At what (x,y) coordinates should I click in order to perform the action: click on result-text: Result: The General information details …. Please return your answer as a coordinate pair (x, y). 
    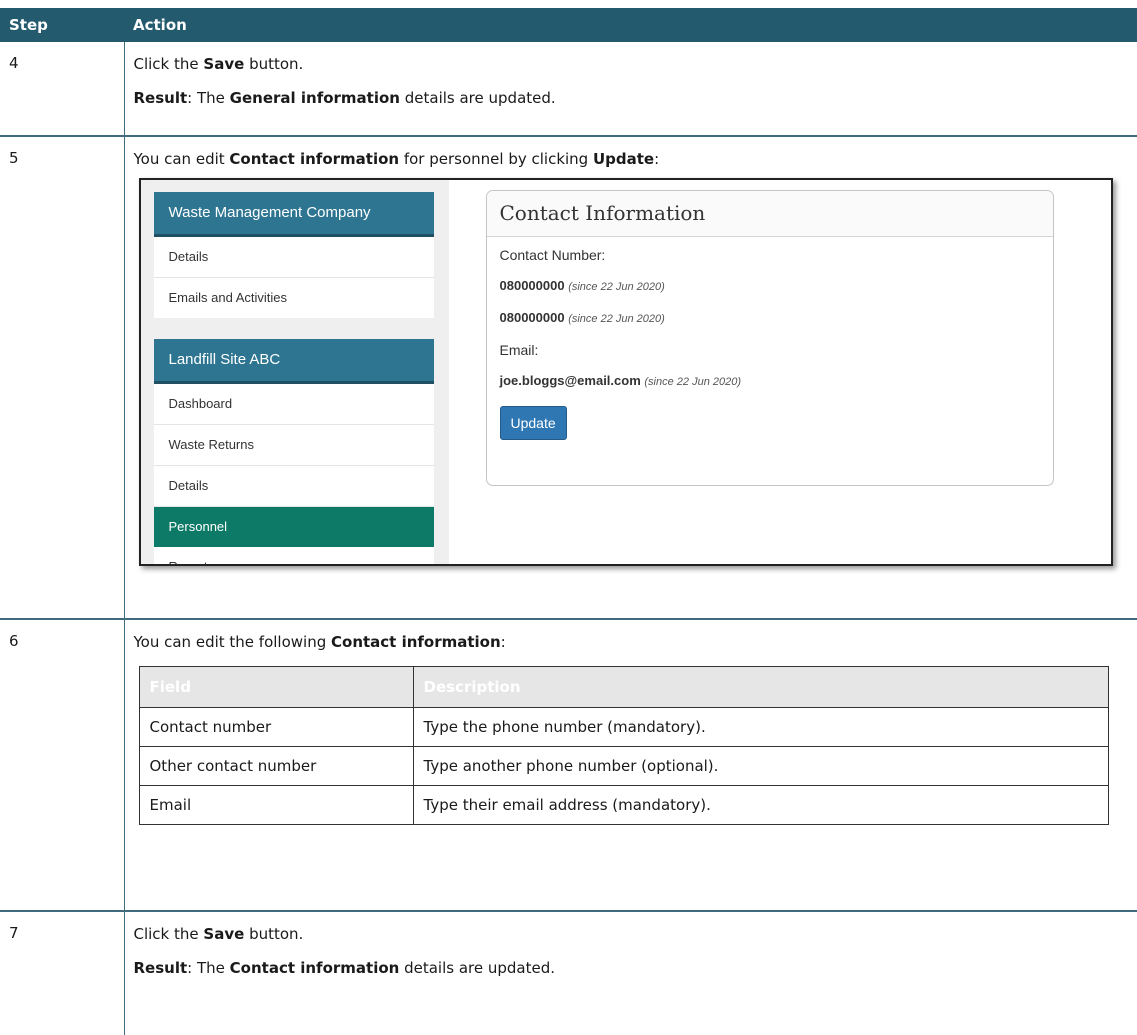
    Looking at the image, I should click on (344, 98).